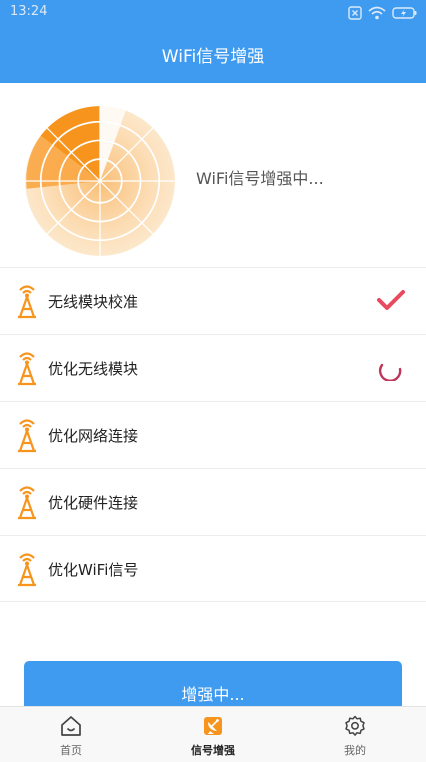 This screenshot has width=426, height=762. What do you see at coordinates (93, 436) in the screenshot?
I see `task-label: 优化网络连接` at bounding box center [93, 436].